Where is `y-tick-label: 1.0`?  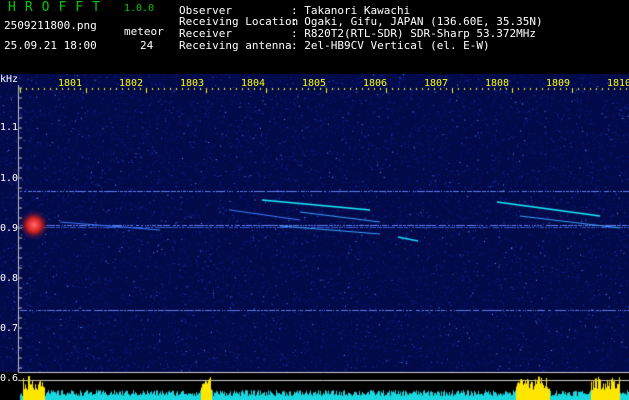
y-tick-label: 1.0 is located at coordinates (9, 178).